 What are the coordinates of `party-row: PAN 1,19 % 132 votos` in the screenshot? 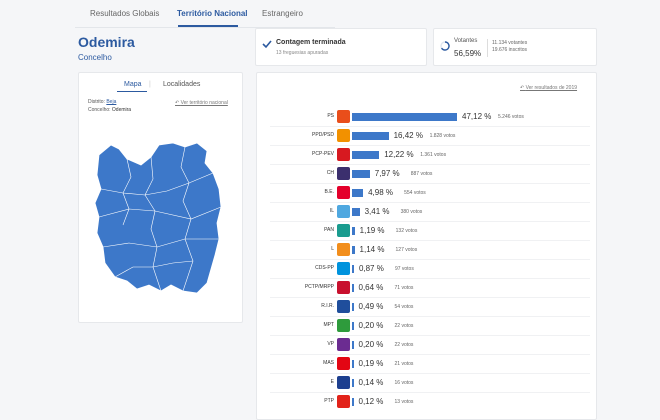 It's located at (430, 231).